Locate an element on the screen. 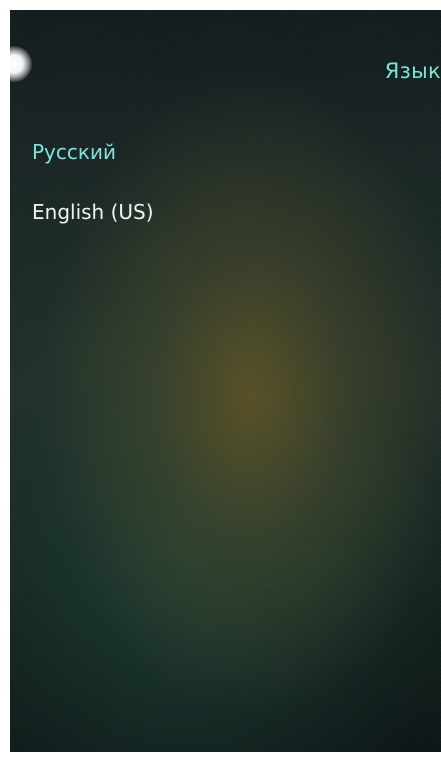 The width and height of the screenshot is (441, 762). pulley-menu-indicator is located at coordinates (21, 64).